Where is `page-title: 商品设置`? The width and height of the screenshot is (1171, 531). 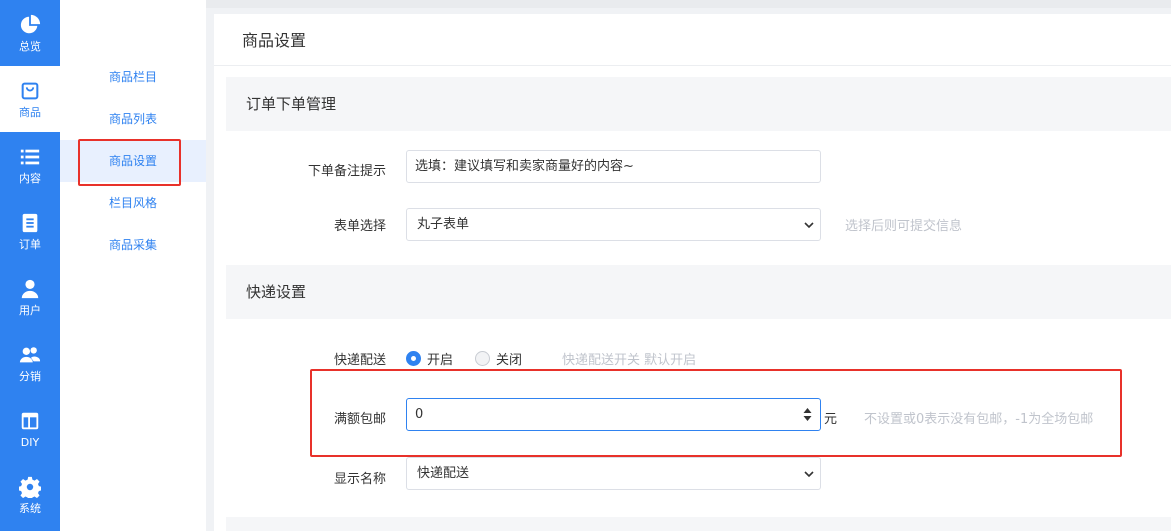
page-title: 商品设置 is located at coordinates (692, 40).